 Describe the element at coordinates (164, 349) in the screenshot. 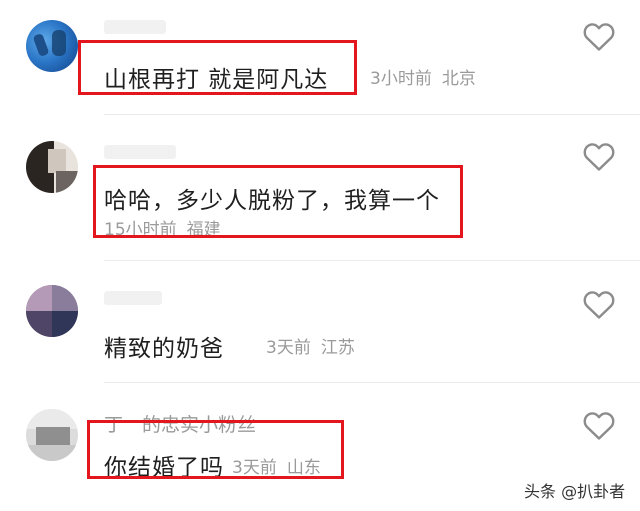

I see `comment-text: 精致的奶爸` at that location.